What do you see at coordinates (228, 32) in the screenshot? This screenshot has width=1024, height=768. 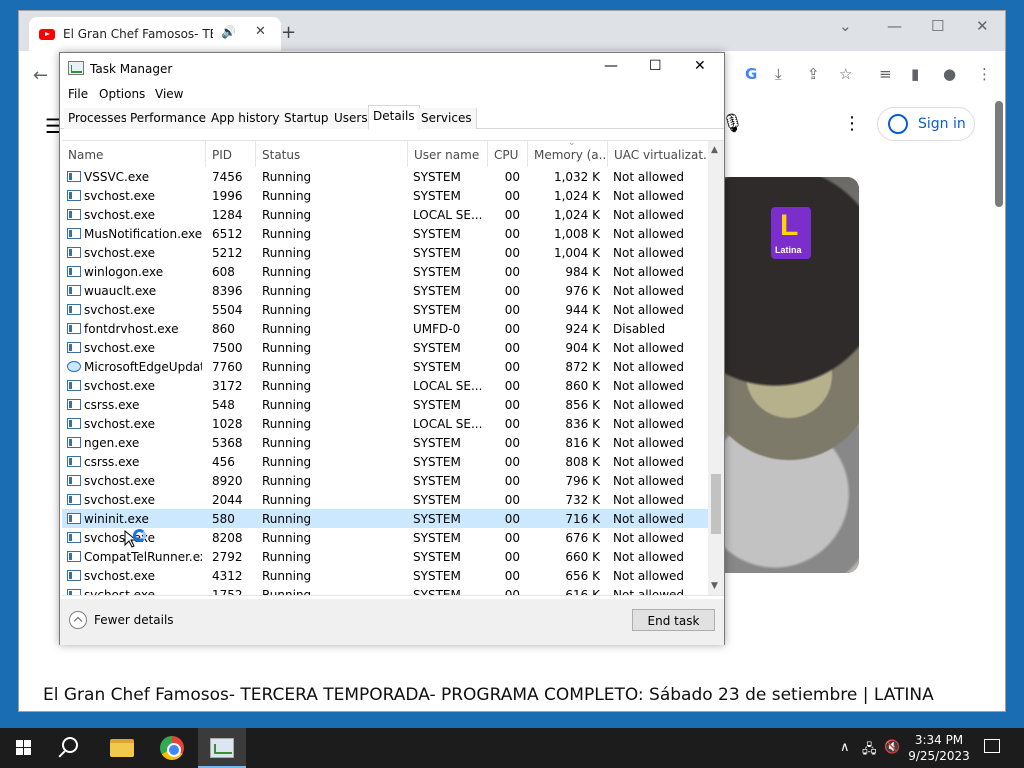 I see `speaker-icon: 🔊` at bounding box center [228, 32].